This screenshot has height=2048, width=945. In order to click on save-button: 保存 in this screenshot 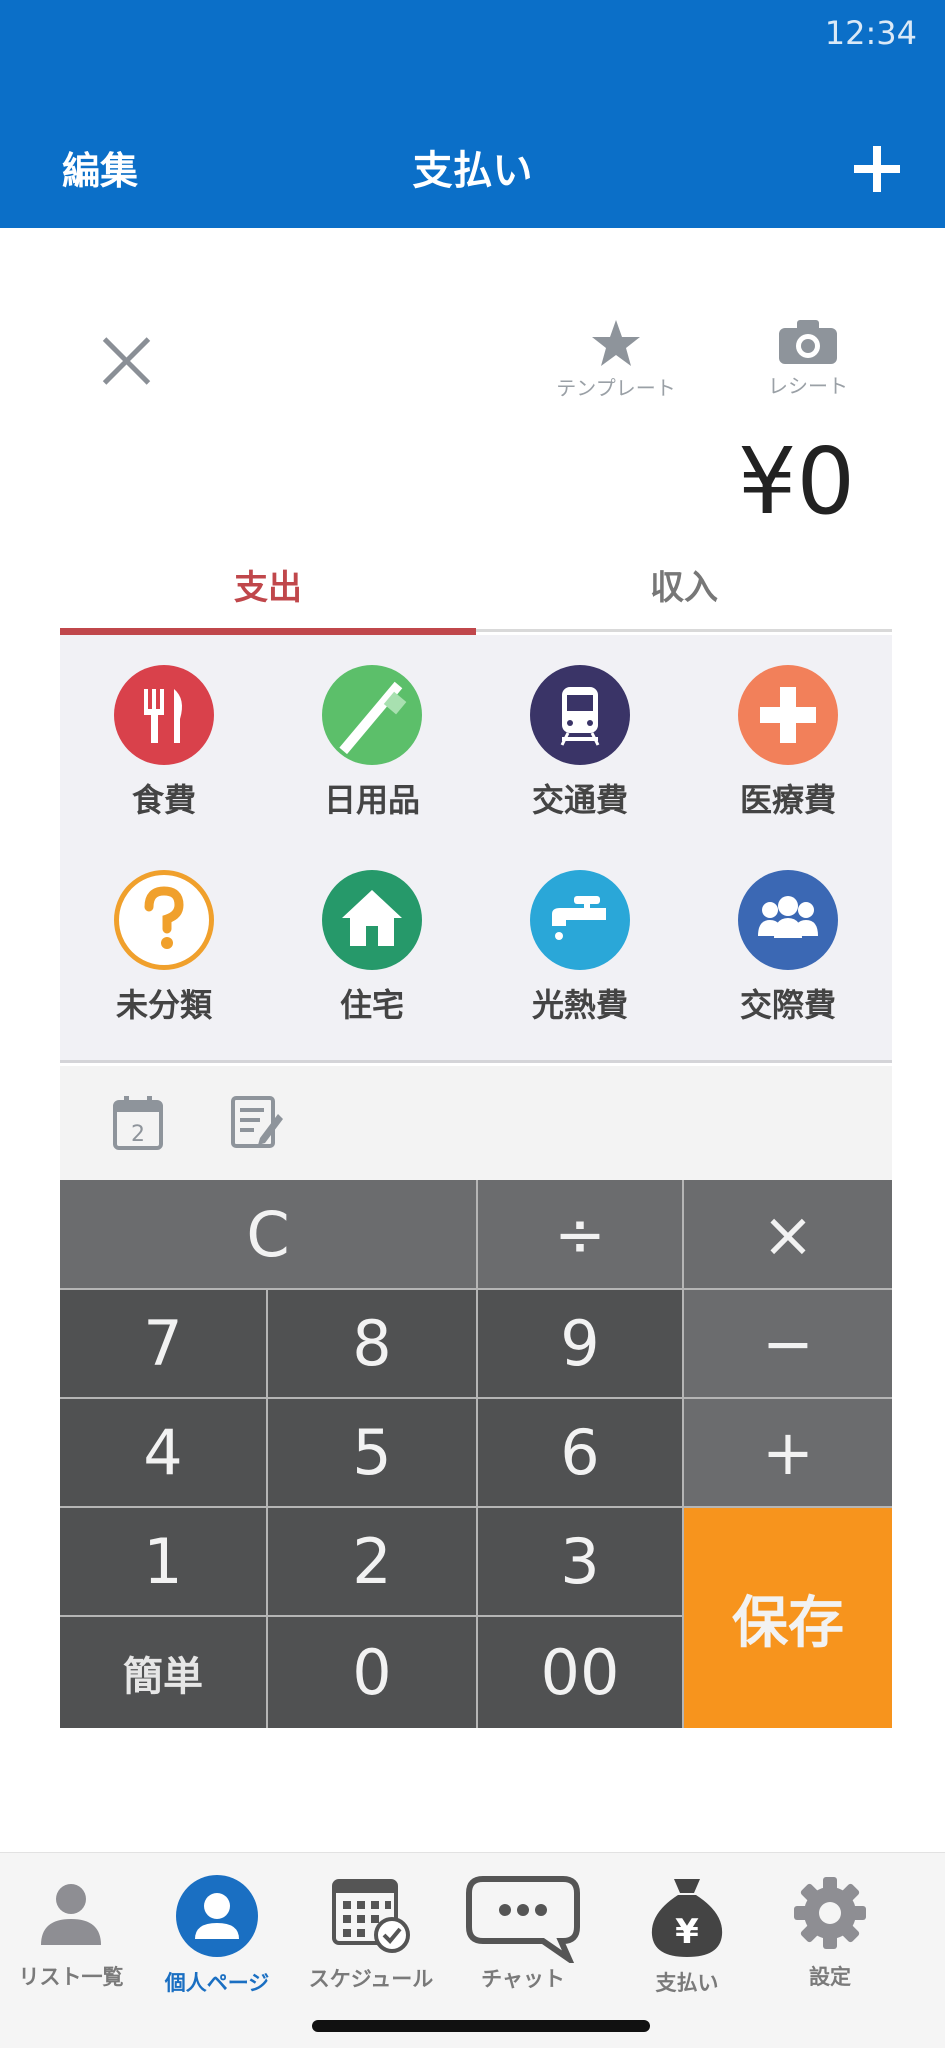, I will do `click(788, 1618)`.